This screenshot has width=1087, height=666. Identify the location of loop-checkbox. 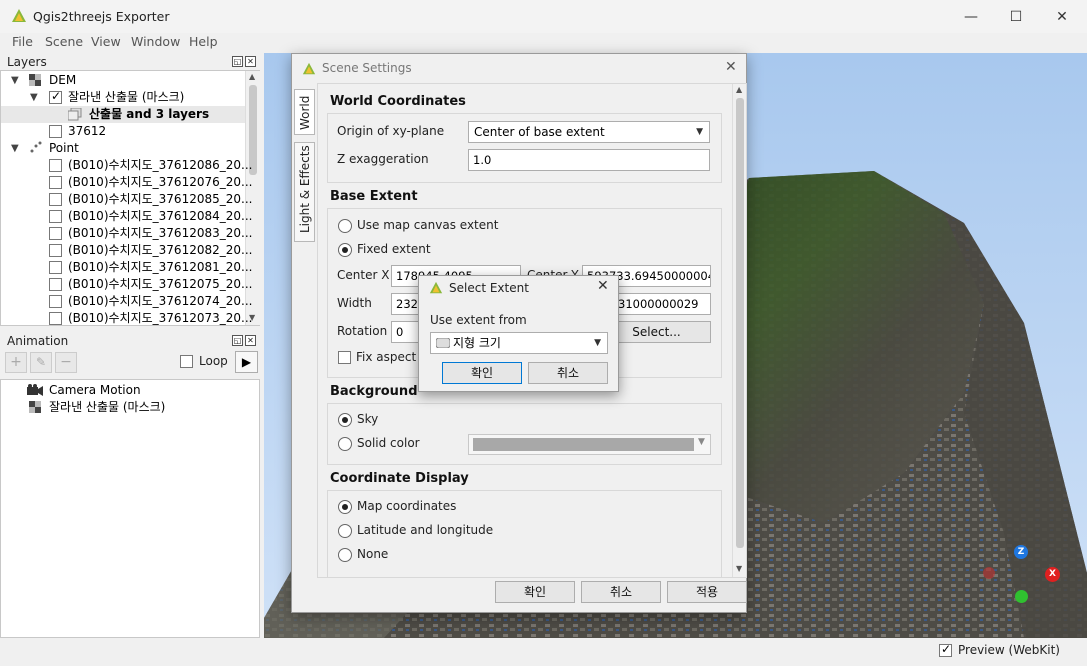
(186, 361).